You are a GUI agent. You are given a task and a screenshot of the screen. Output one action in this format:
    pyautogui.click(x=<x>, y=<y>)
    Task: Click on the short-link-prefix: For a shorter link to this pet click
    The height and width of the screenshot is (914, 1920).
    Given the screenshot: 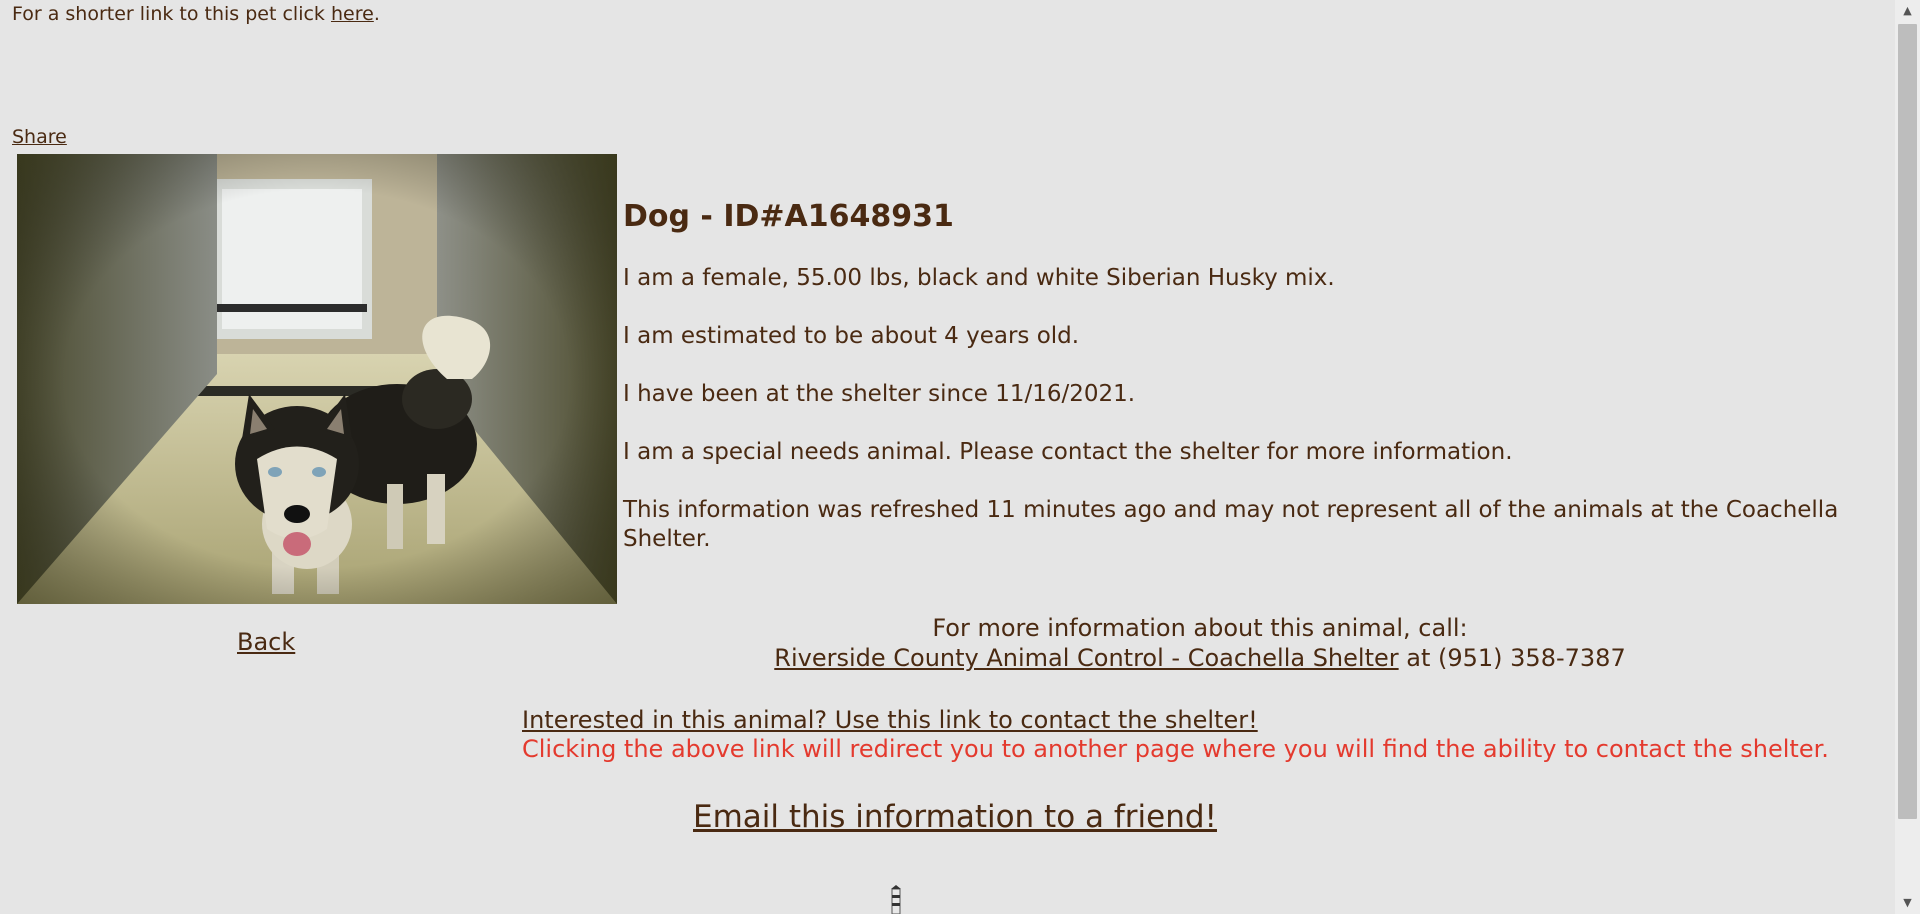 What is the action you would take?
    pyautogui.click(x=171, y=14)
    